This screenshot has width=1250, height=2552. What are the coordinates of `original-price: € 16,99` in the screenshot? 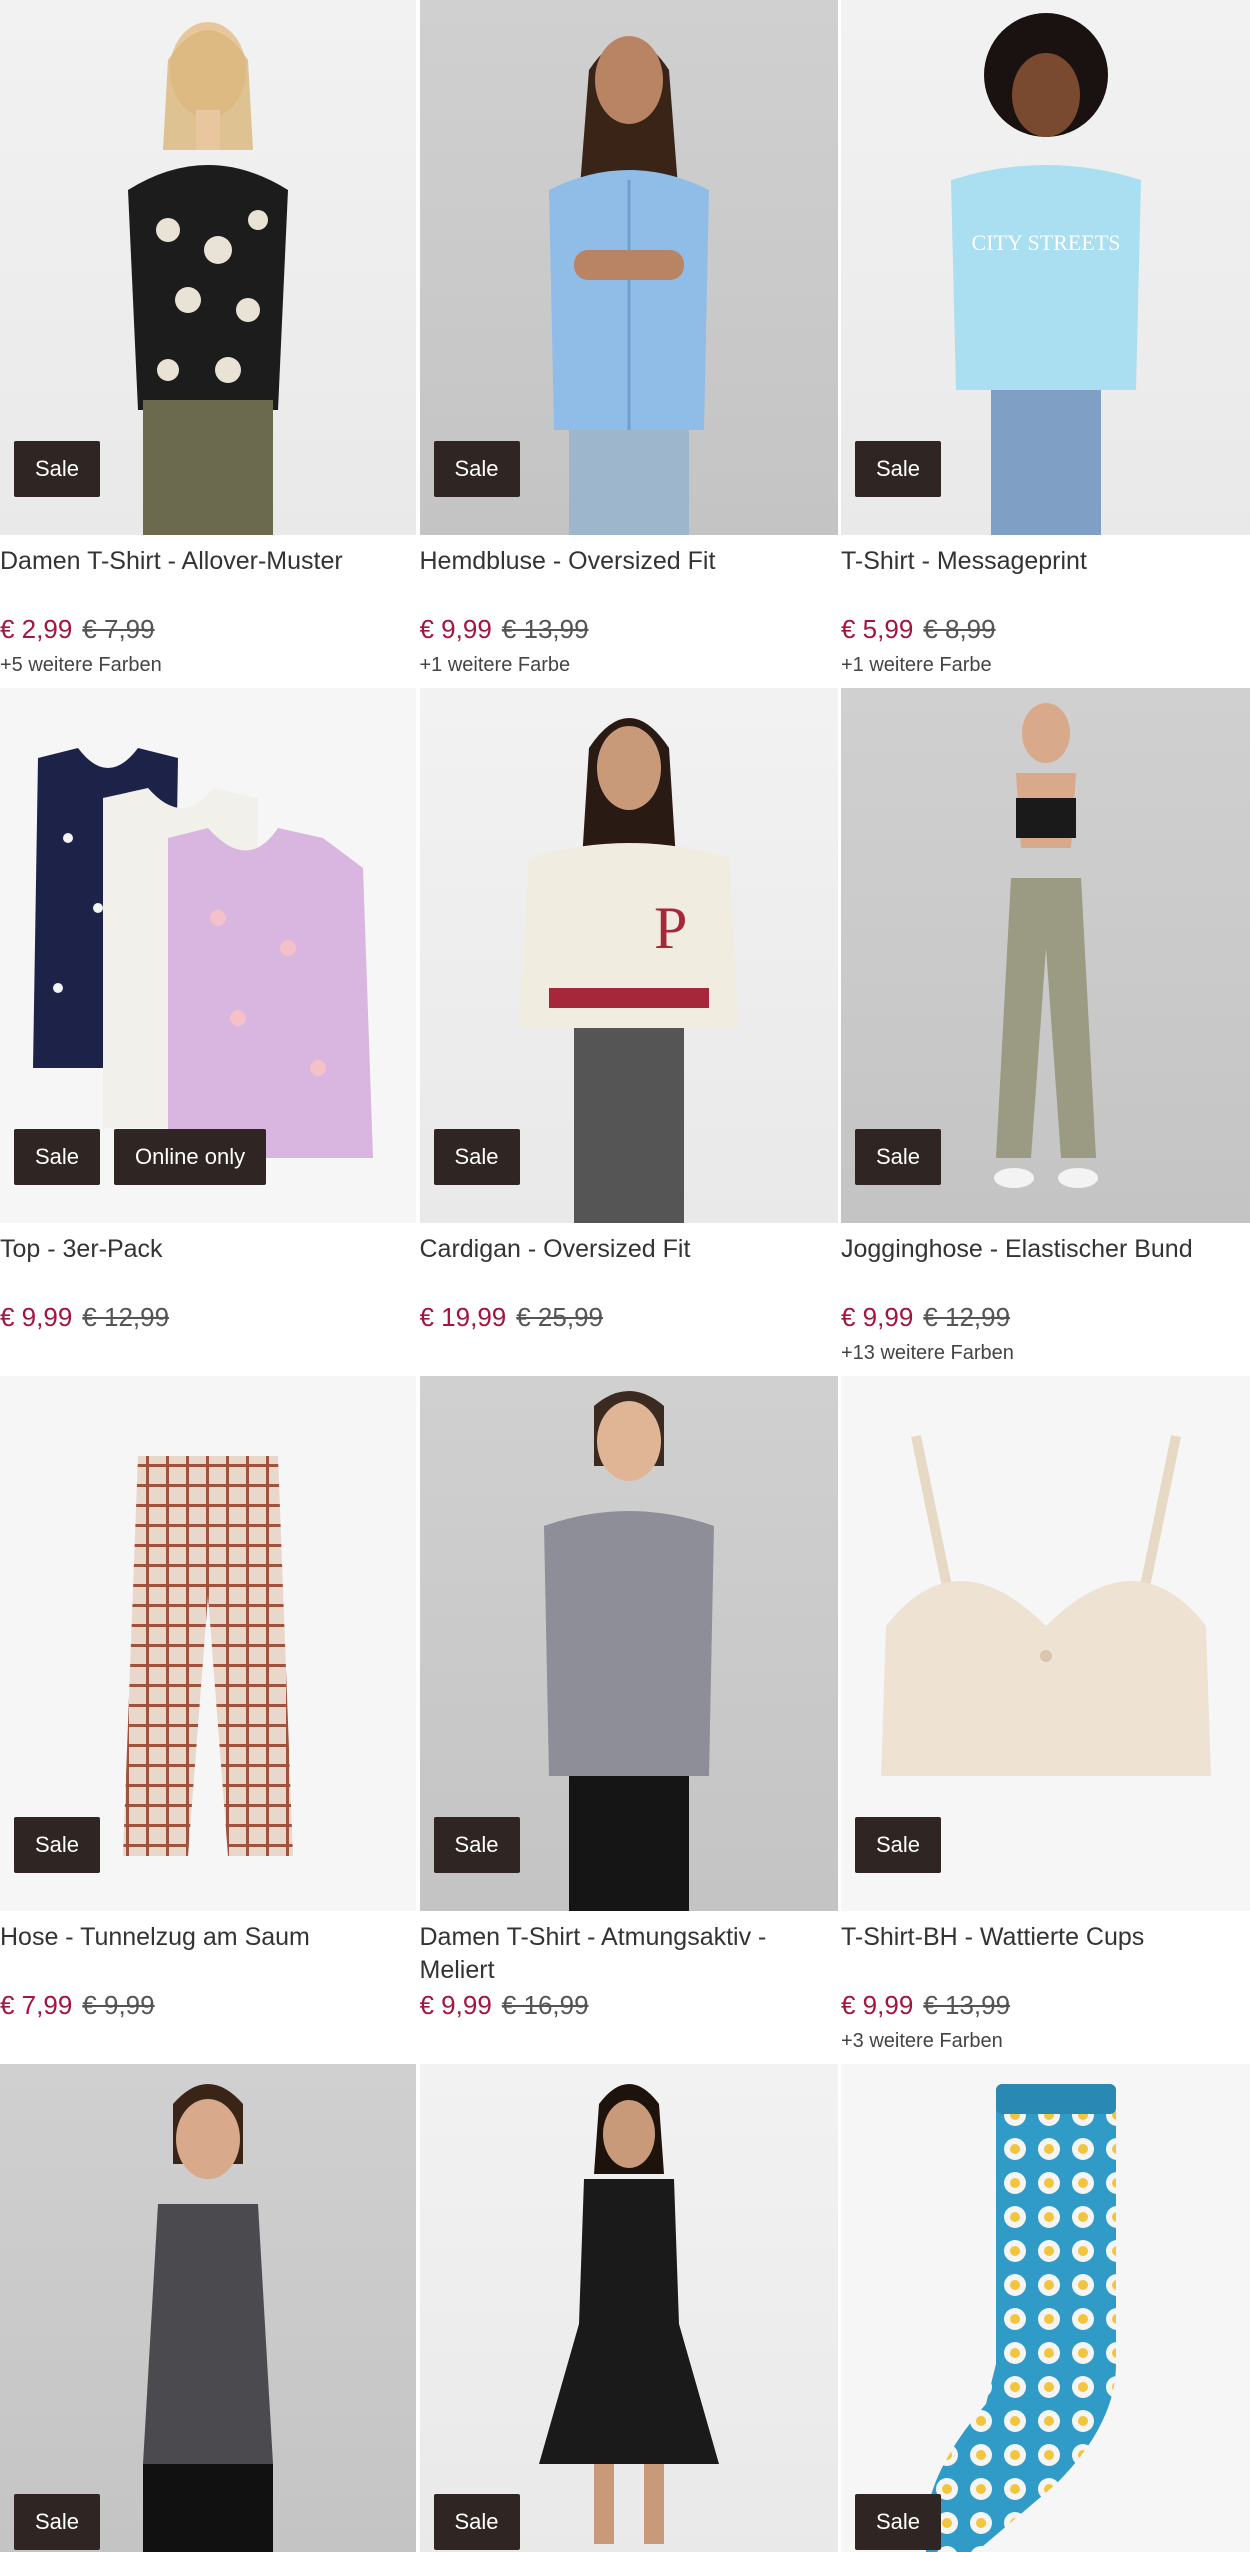 It's located at (545, 2005).